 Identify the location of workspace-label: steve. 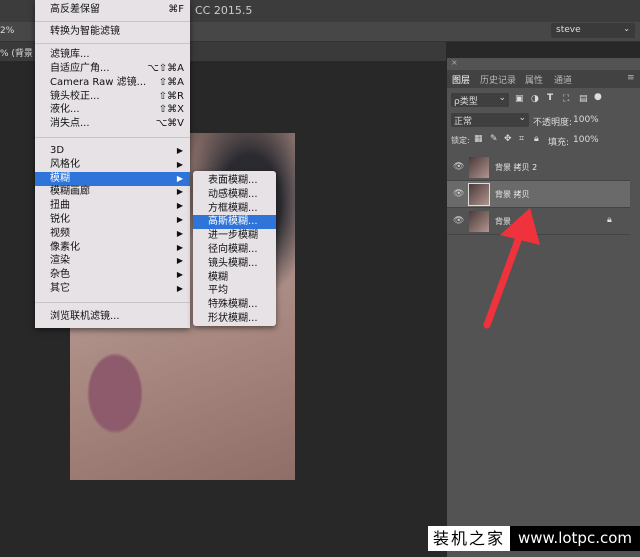
(568, 30).